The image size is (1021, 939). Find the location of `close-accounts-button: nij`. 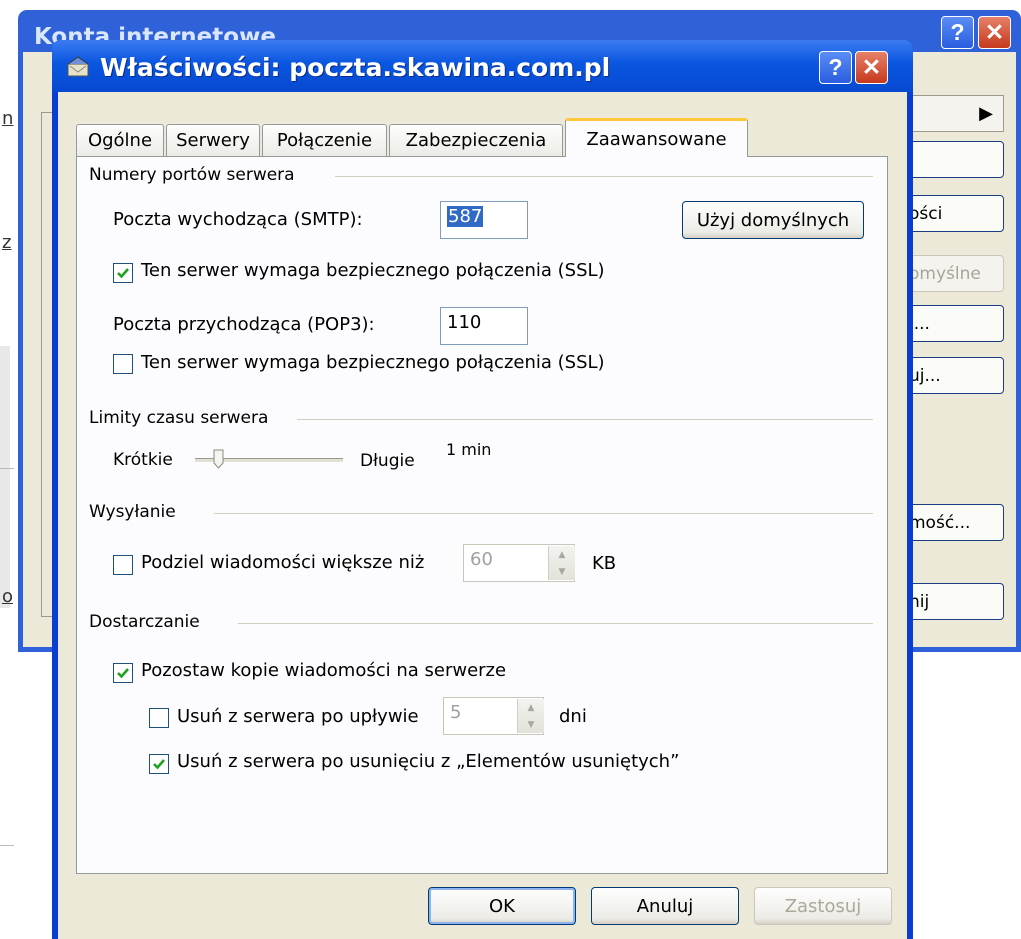

close-accounts-button: nij is located at coordinates (951, 601).